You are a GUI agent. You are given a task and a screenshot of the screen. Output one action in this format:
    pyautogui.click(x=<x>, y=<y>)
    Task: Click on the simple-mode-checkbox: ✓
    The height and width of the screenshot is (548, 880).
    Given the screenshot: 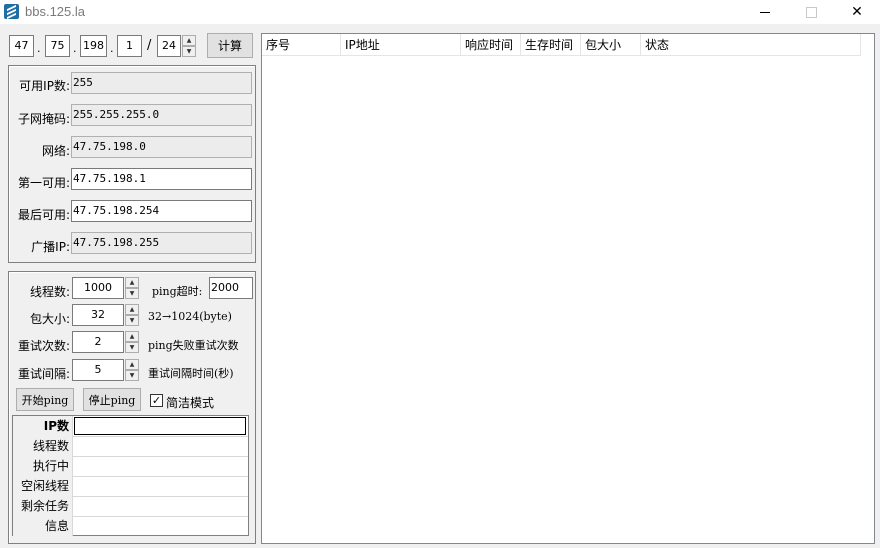 What is the action you would take?
    pyautogui.click(x=156, y=400)
    